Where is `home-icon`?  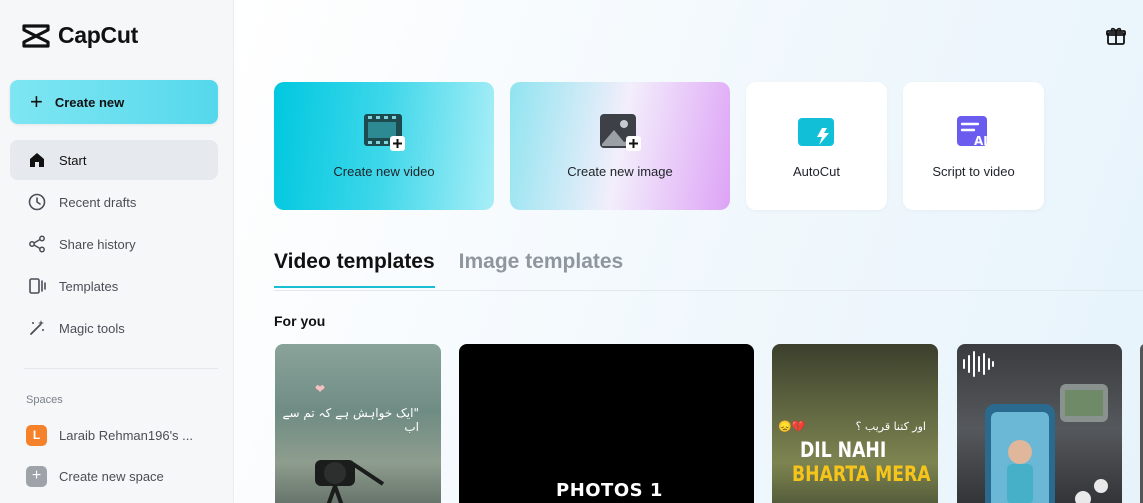
home-icon is located at coordinates (37, 160).